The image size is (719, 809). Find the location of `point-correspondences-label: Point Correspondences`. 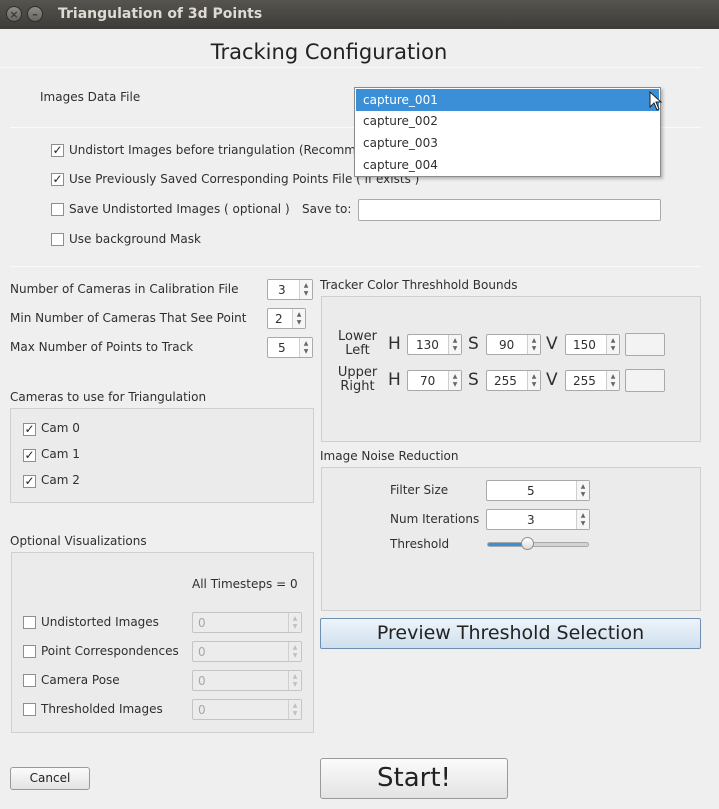

point-correspondences-label: Point Correspondences is located at coordinates (110, 651).